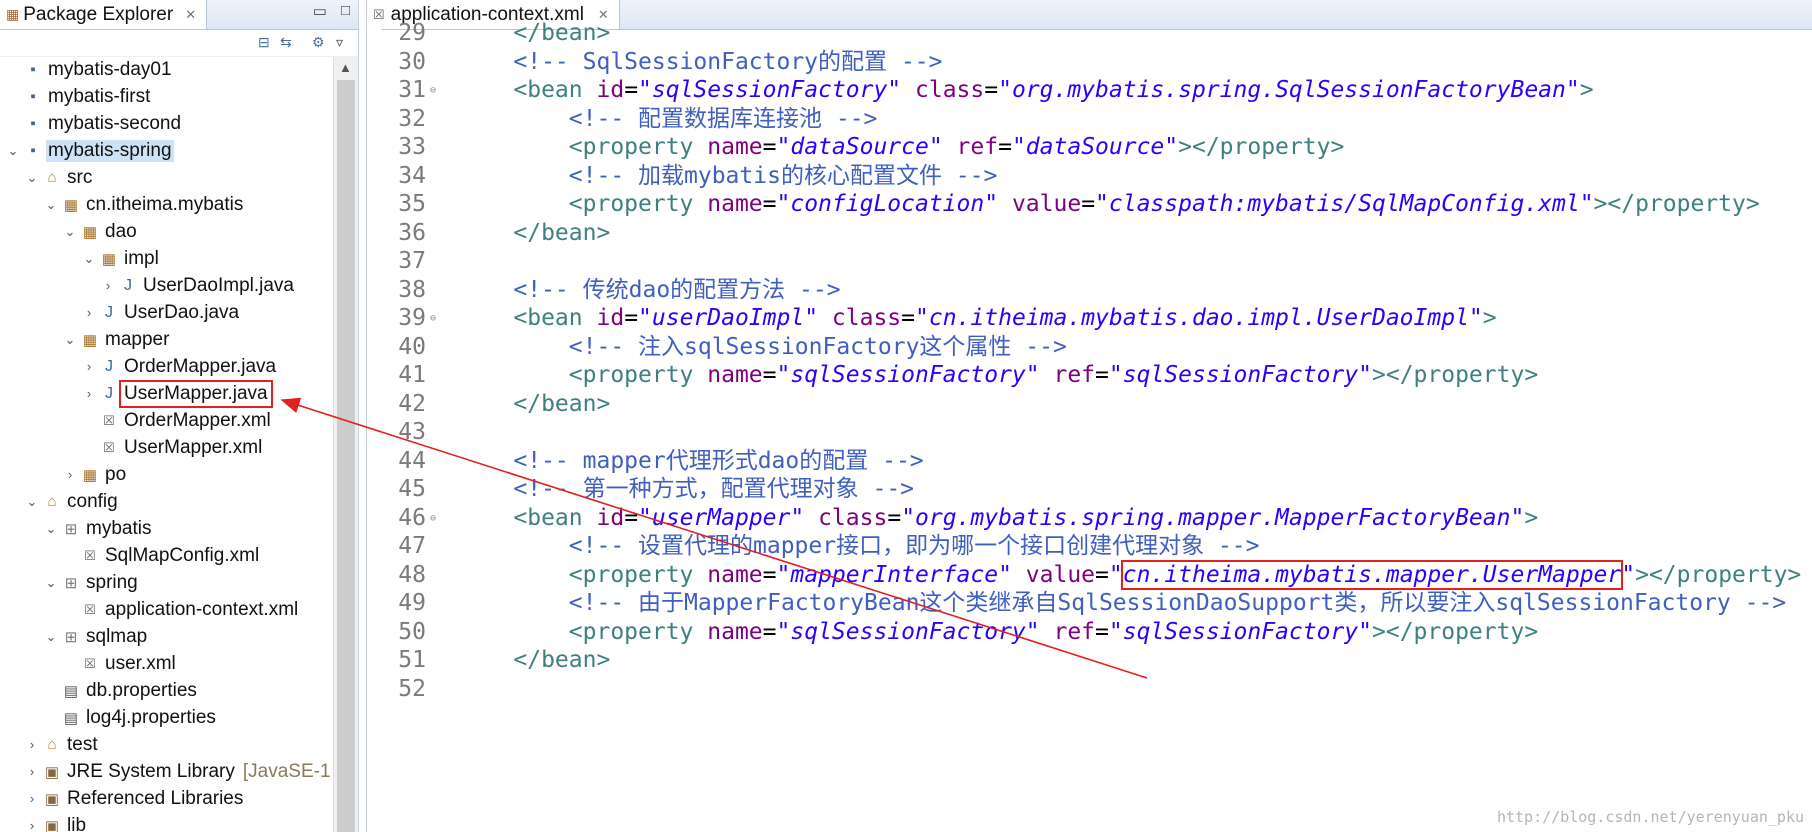 The width and height of the screenshot is (1812, 832). Describe the element at coordinates (70, 582) in the screenshot. I see `tree-item-spring: ⌄ ⊞ spring` at that location.